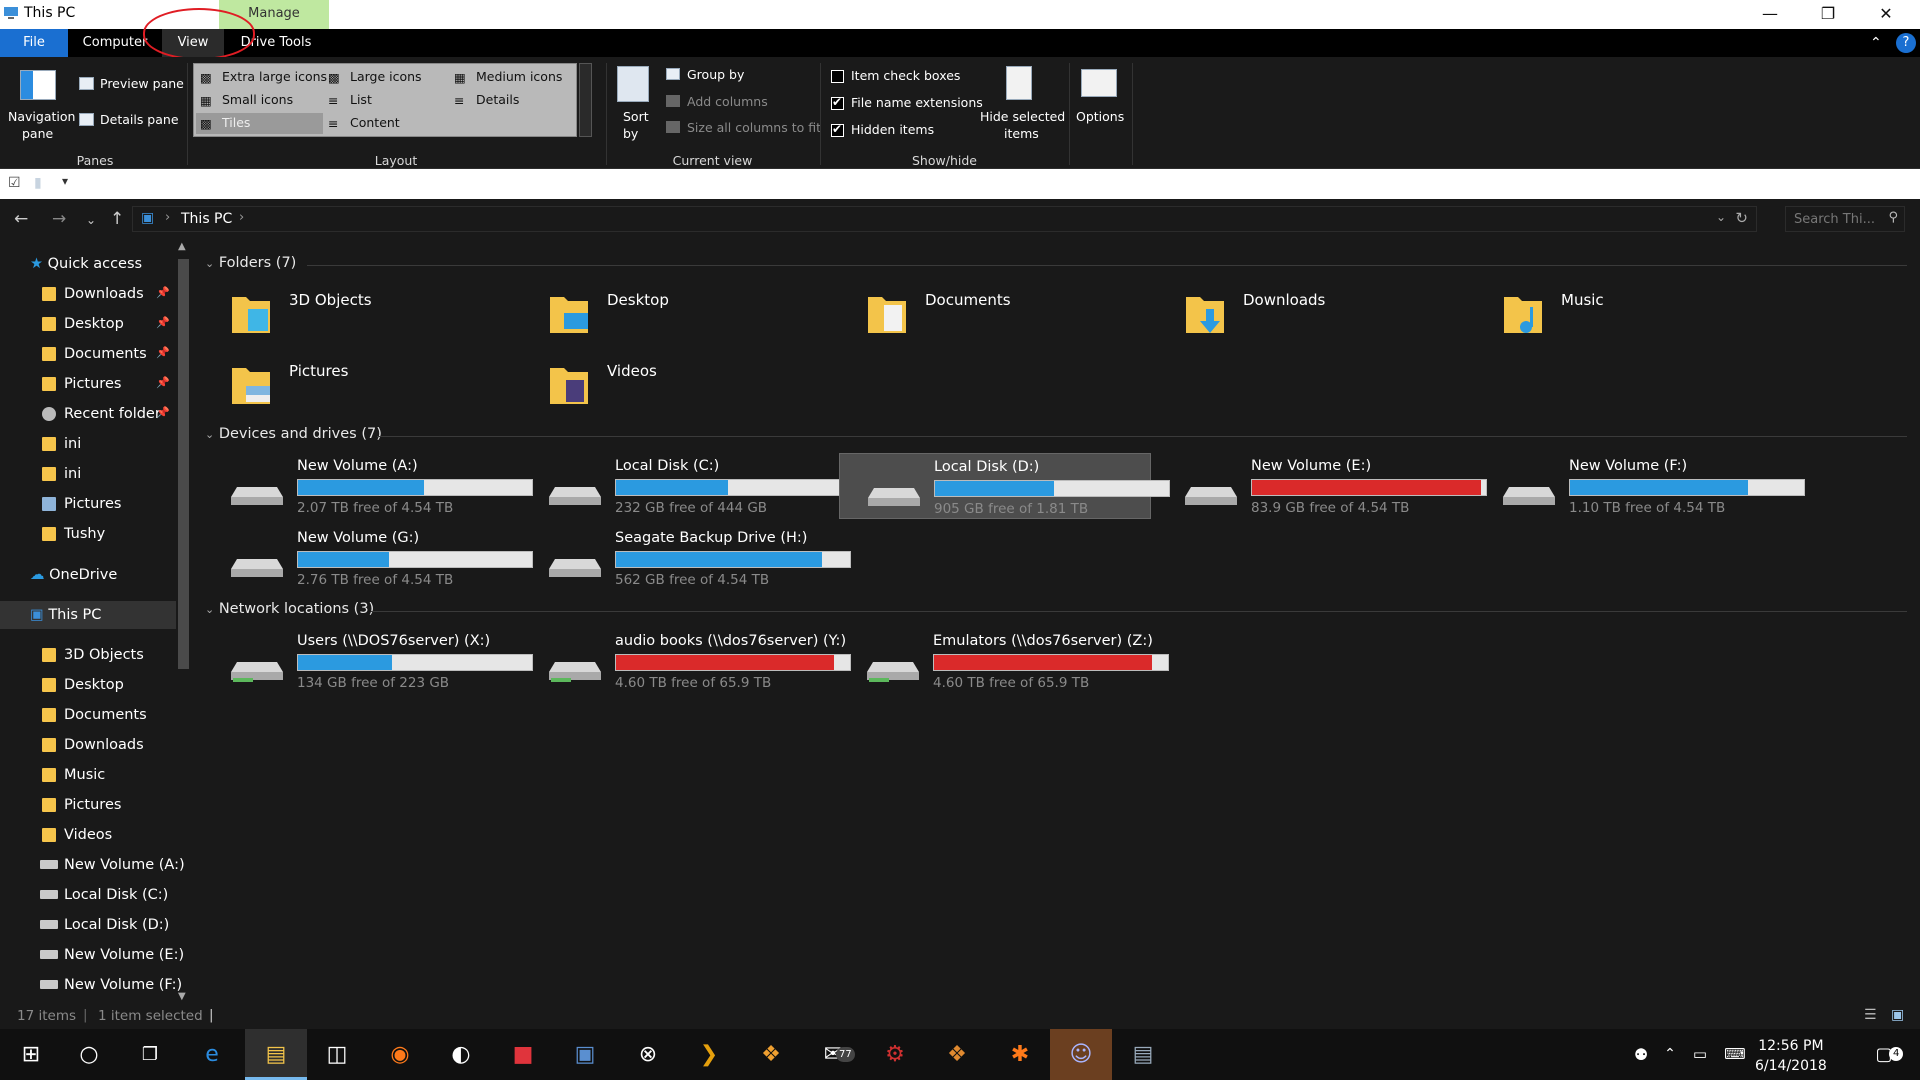 The width and height of the screenshot is (1920, 1080). Describe the element at coordinates (104, 895) in the screenshot. I see `sidebar-item-local-disk-c: Local Disk (C:)` at that location.